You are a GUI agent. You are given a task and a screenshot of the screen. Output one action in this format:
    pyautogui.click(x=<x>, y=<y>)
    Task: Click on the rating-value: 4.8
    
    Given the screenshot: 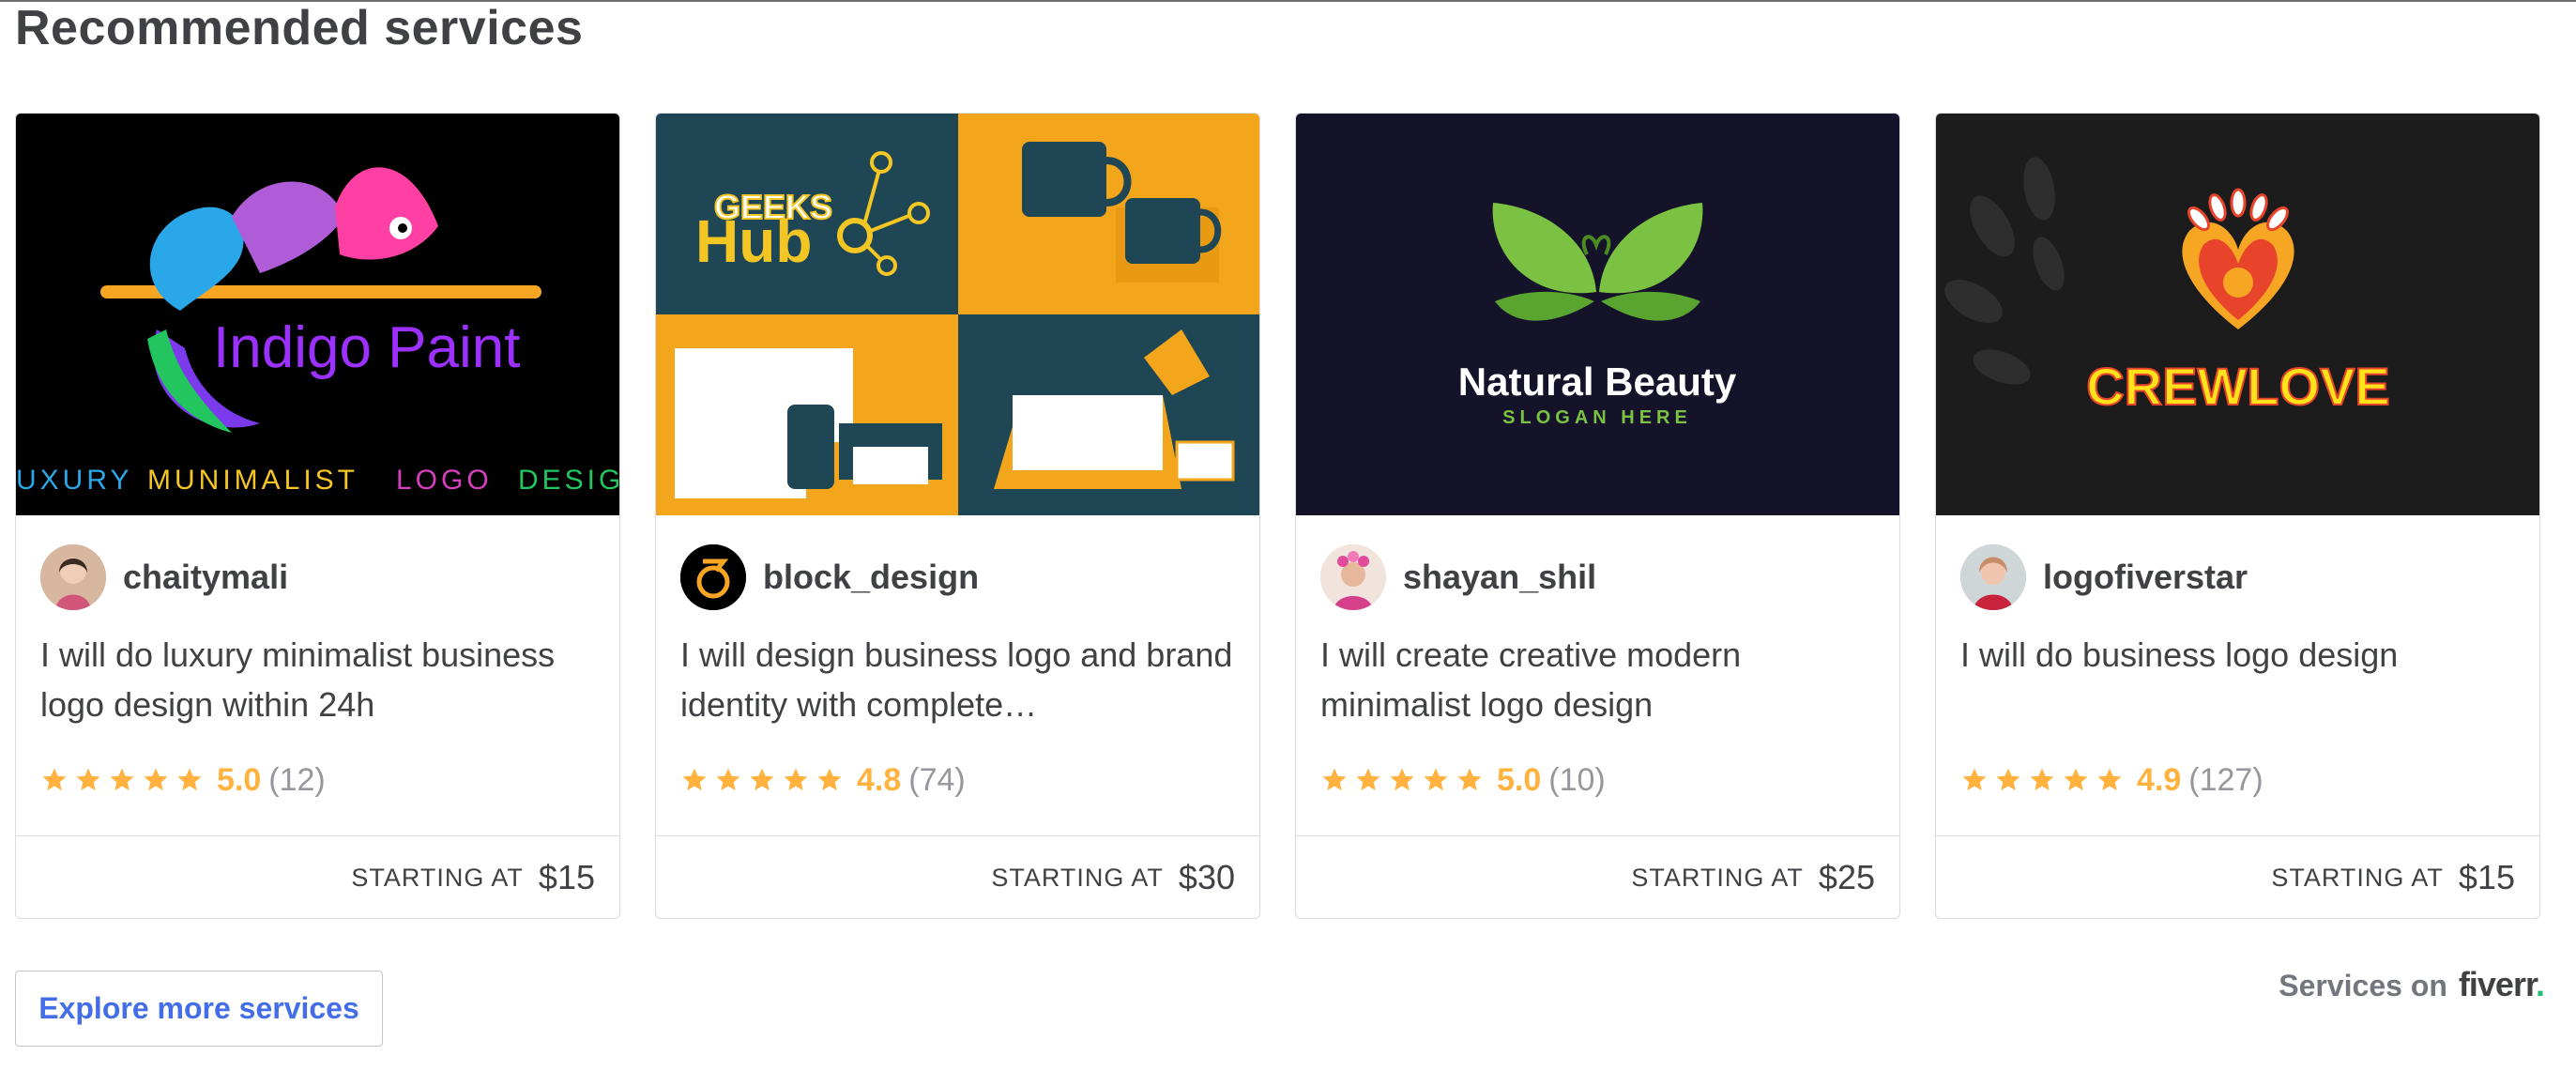 What is the action you would take?
    pyautogui.click(x=879, y=779)
    